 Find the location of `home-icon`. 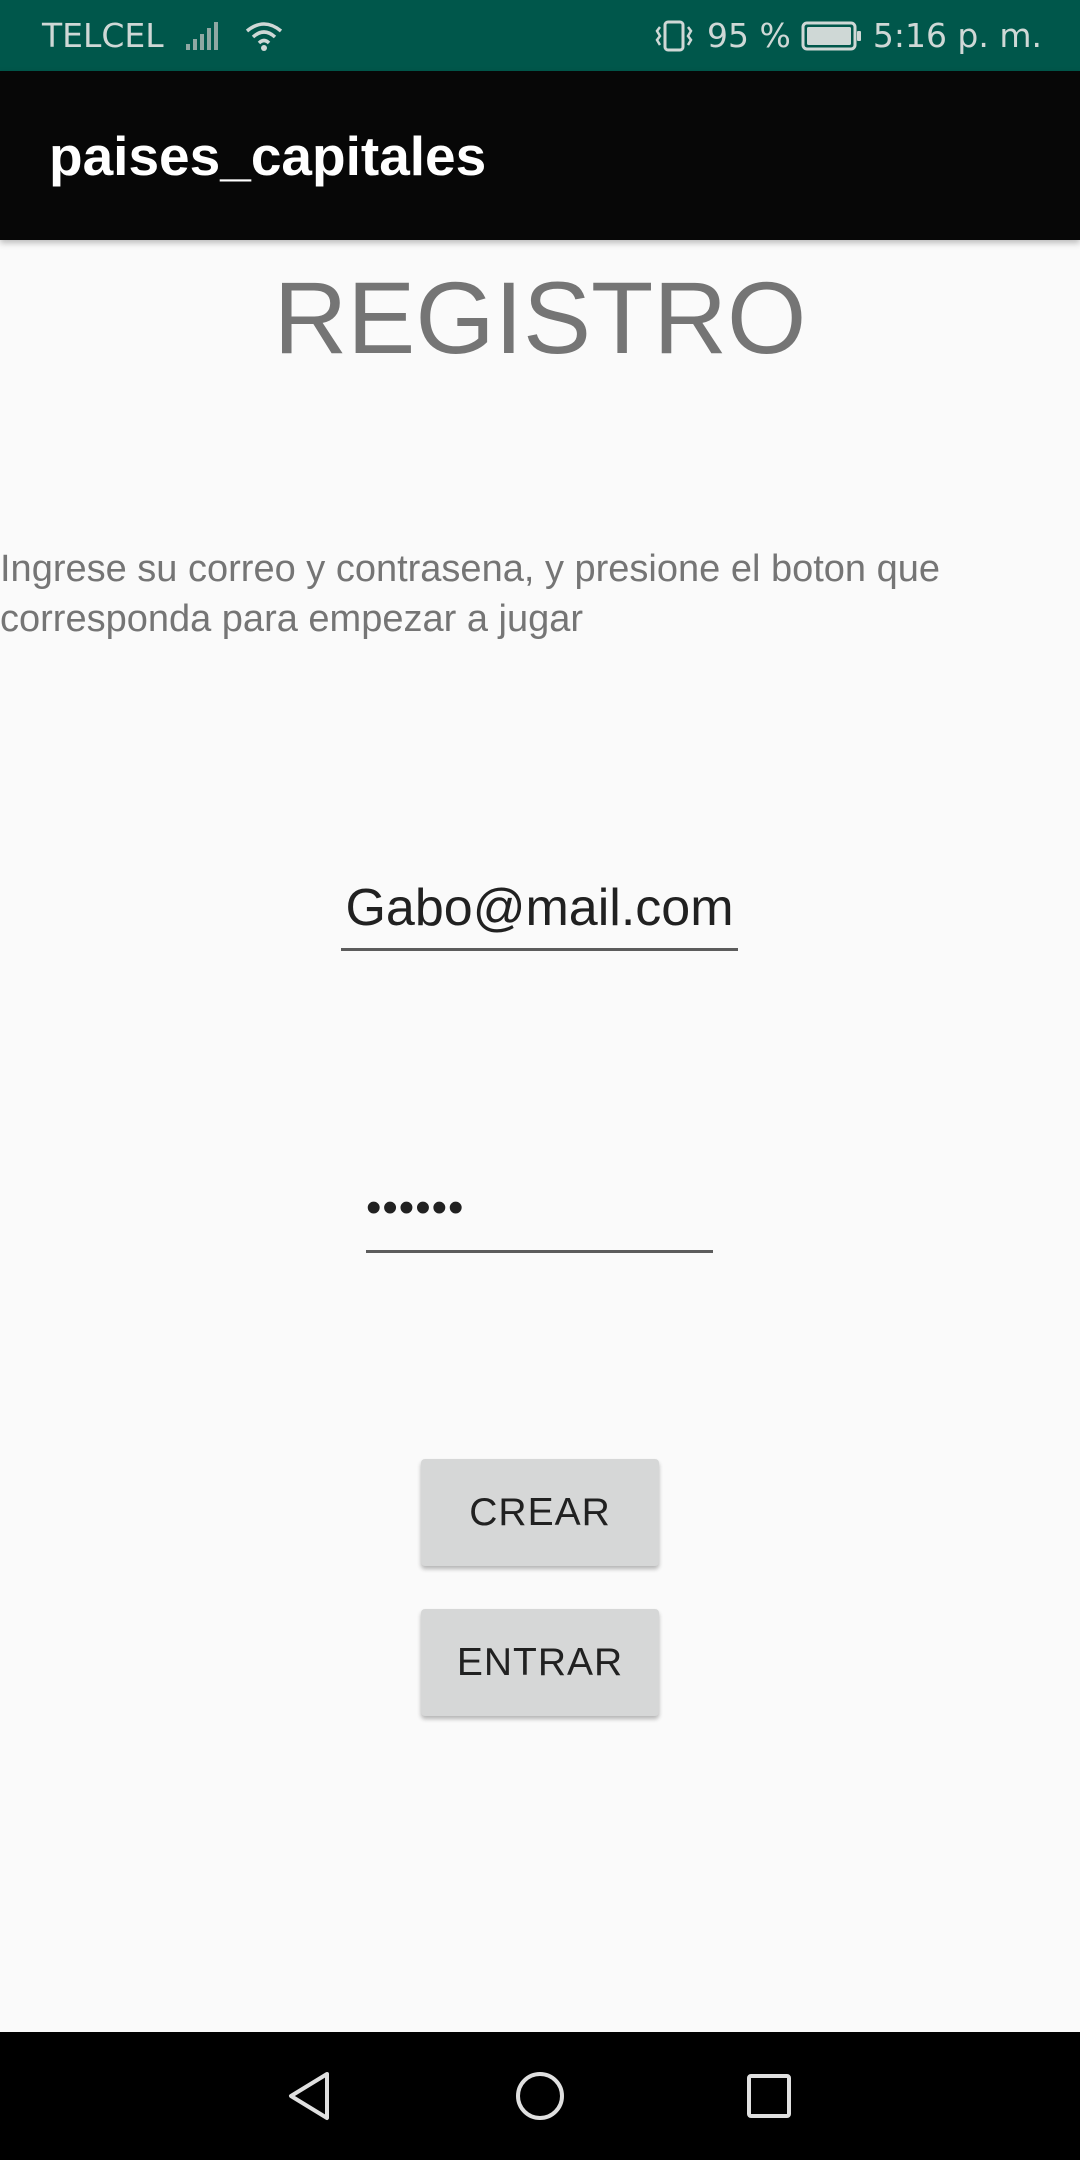

home-icon is located at coordinates (540, 2096).